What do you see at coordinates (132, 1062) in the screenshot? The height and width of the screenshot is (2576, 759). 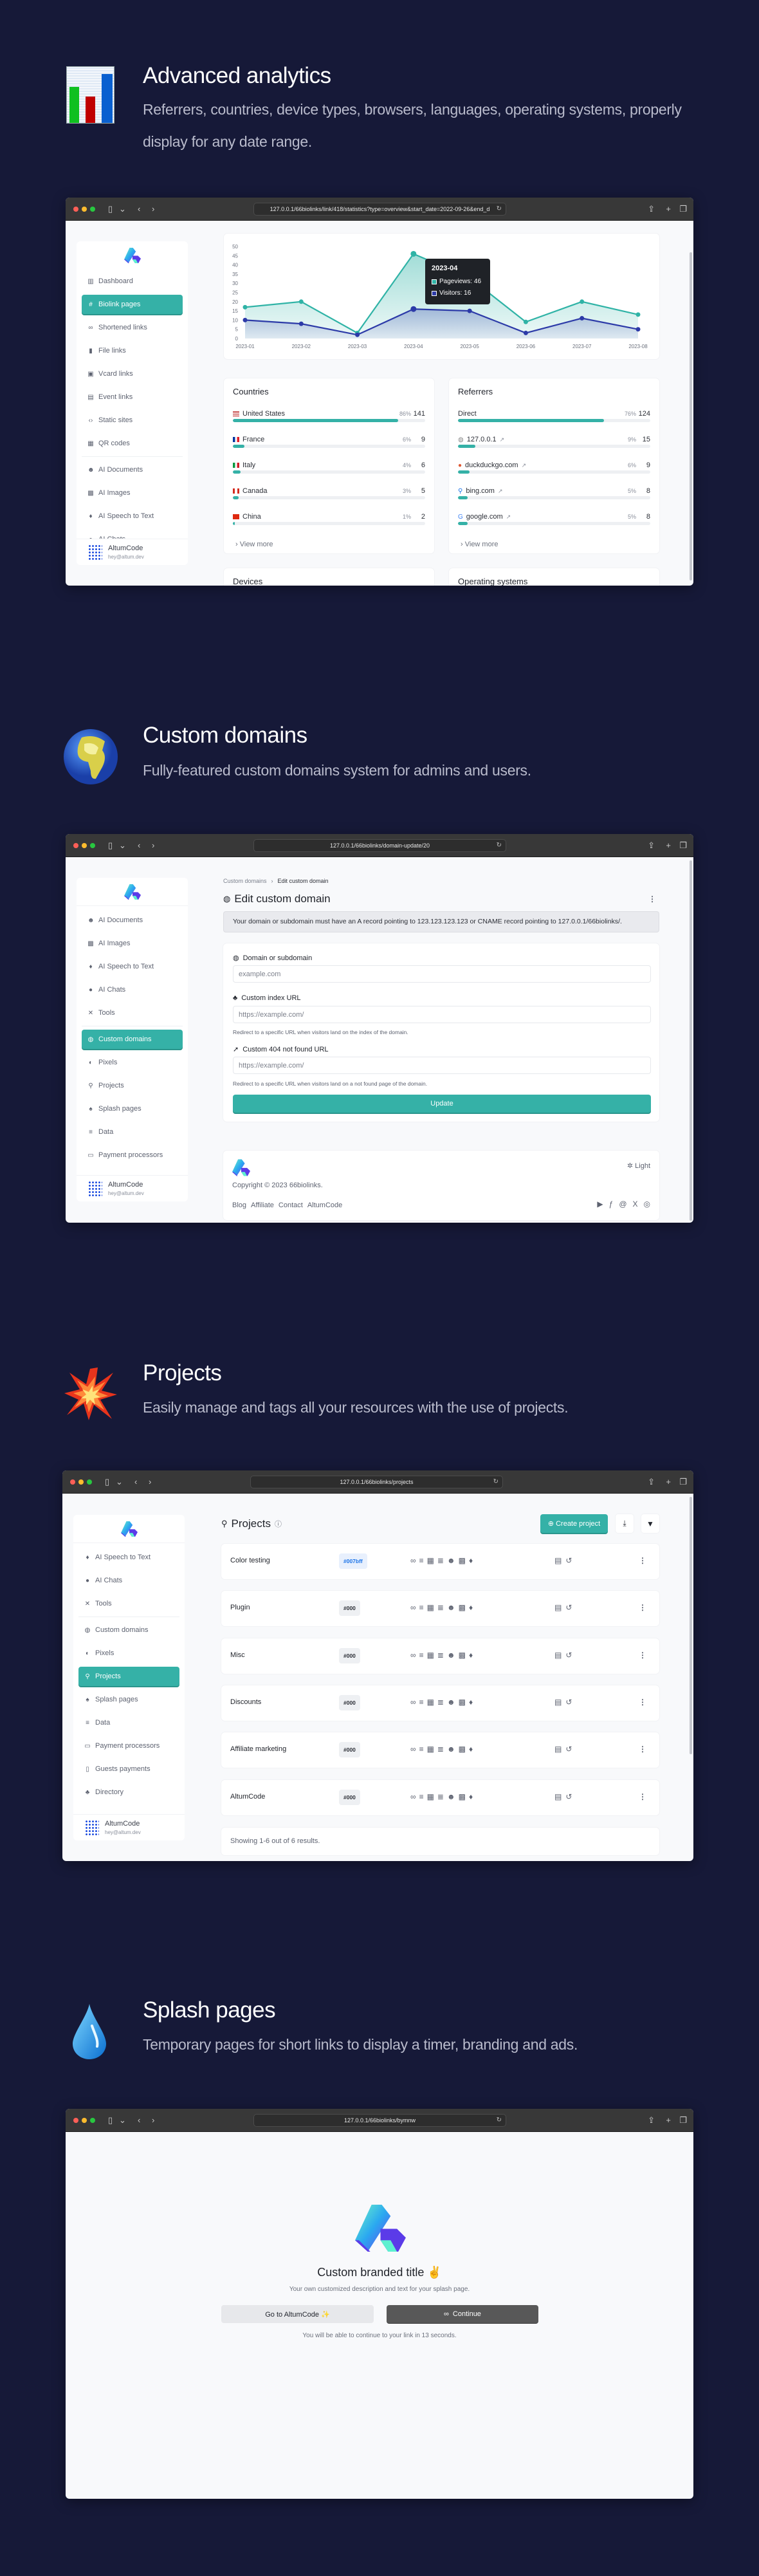 I see `sidebar-item-pixels: ◐ Pixels` at bounding box center [132, 1062].